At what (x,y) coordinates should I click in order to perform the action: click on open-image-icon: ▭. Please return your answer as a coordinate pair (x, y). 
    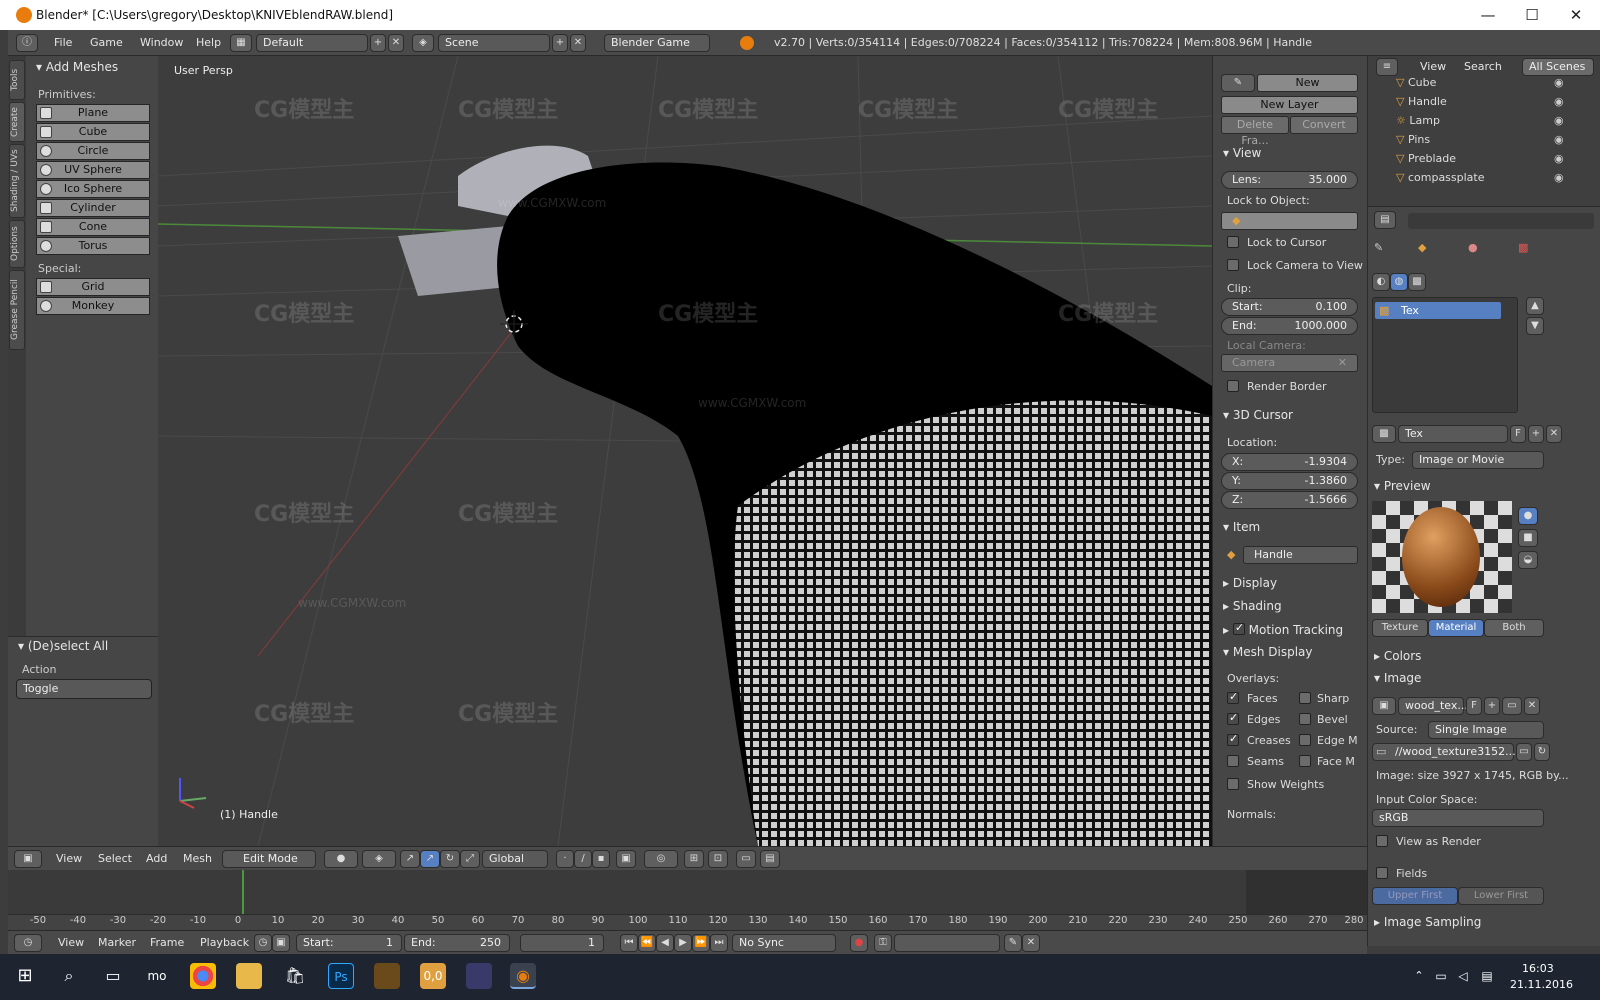
    Looking at the image, I should click on (1512, 706).